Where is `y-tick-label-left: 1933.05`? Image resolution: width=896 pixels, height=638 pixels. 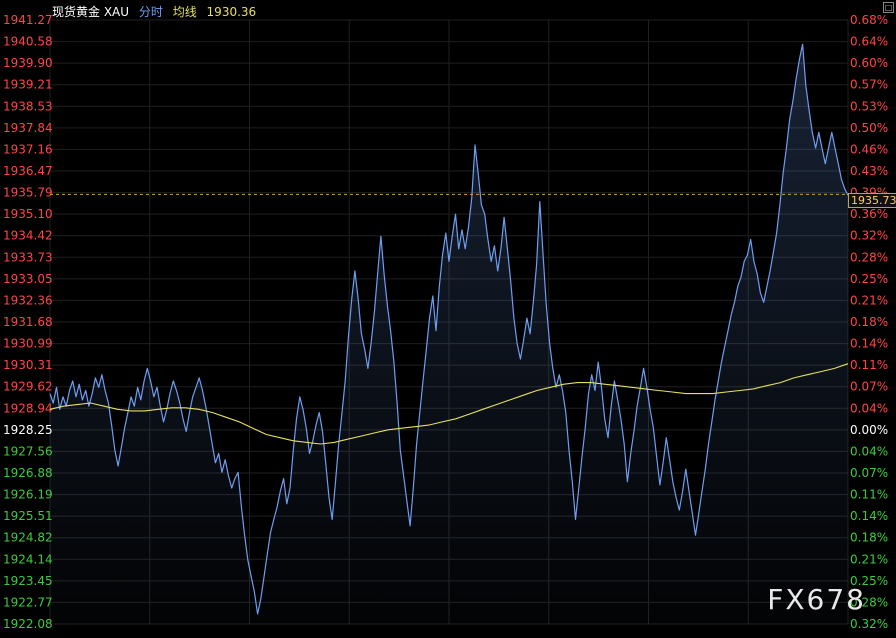 y-tick-label-left: 1933.05 is located at coordinates (28, 279).